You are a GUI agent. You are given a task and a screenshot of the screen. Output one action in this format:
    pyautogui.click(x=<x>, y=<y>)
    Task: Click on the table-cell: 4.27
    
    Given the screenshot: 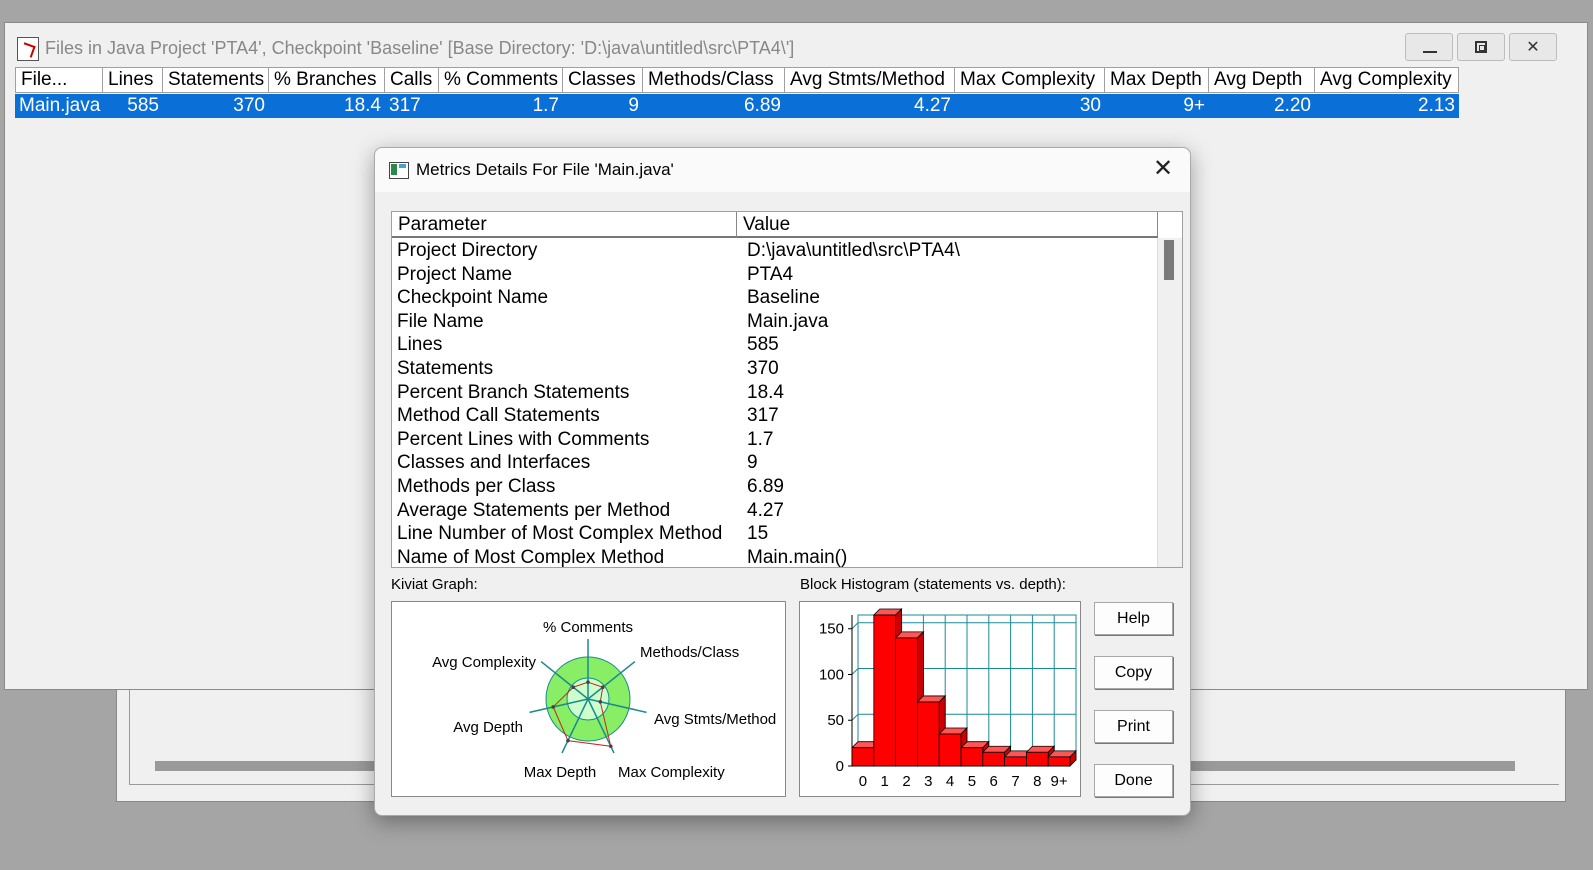 What is the action you would take?
    pyautogui.click(x=932, y=105)
    